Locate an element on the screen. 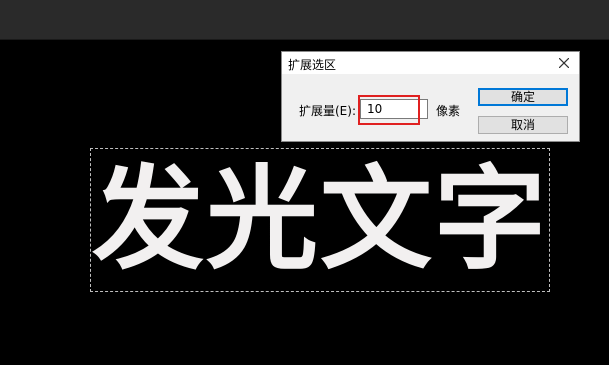 The image size is (609, 365). expand-amount-label: 扩展量(E): is located at coordinates (327, 111).